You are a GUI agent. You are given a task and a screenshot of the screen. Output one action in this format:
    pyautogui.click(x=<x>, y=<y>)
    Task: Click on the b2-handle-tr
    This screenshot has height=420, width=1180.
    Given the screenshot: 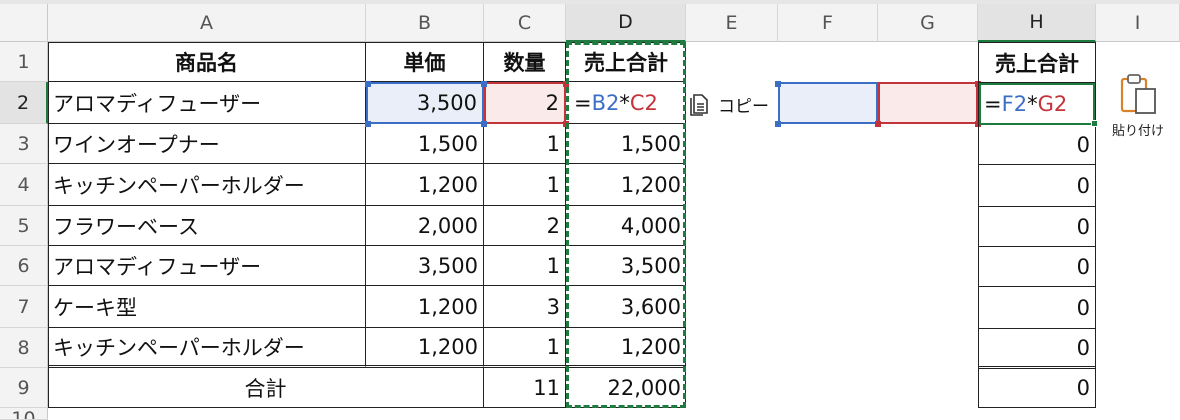 What is the action you would take?
    pyautogui.click(x=484, y=84)
    